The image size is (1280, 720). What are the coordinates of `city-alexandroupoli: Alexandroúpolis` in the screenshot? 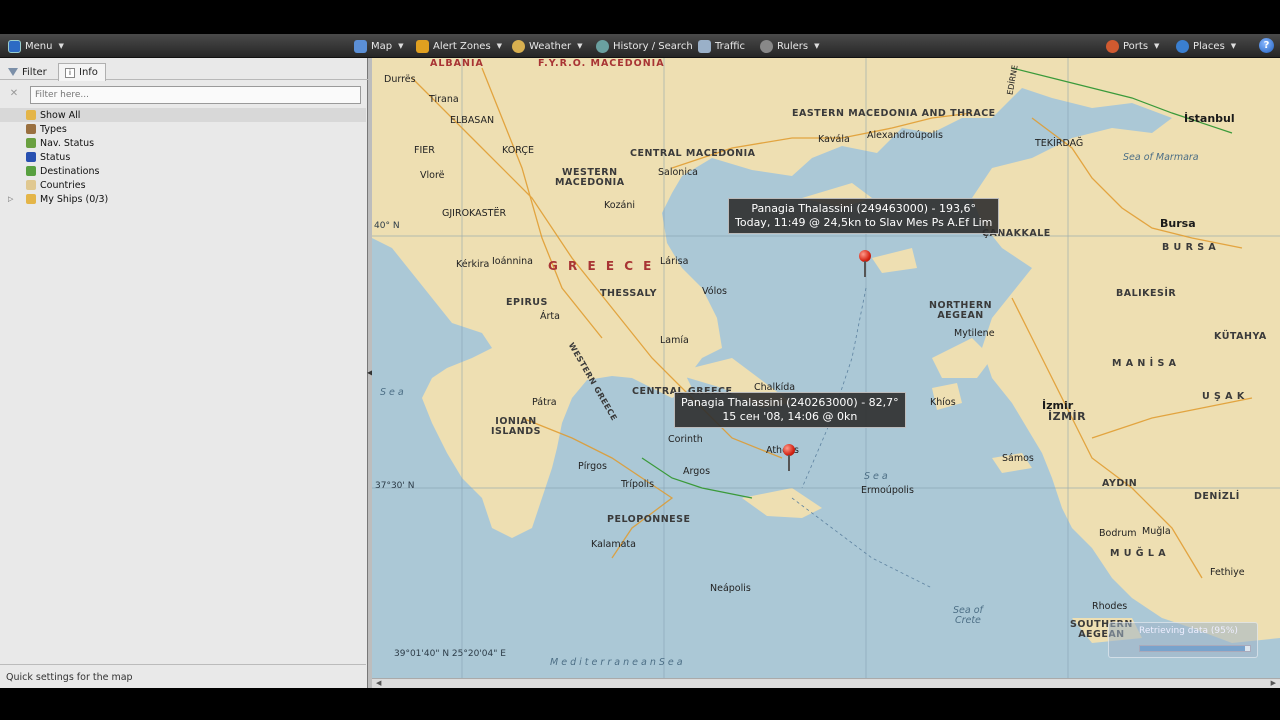 It's located at (905, 135).